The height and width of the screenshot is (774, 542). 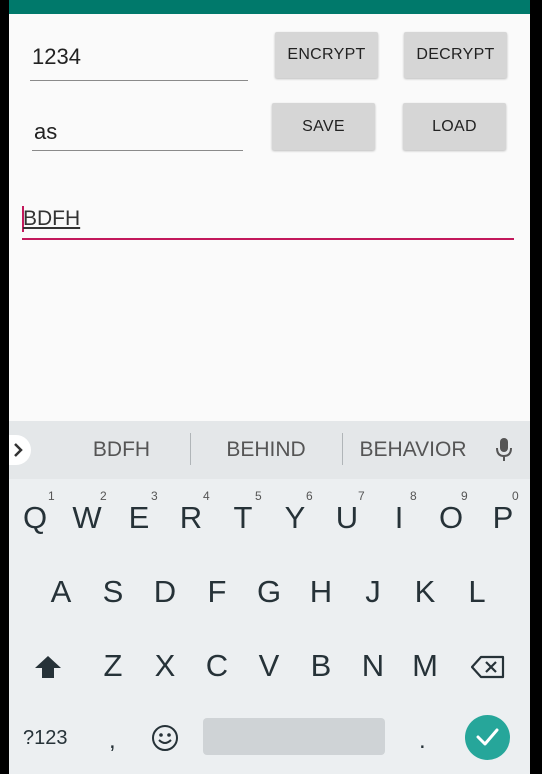 What do you see at coordinates (243, 518) in the screenshot?
I see `key-t: T` at bounding box center [243, 518].